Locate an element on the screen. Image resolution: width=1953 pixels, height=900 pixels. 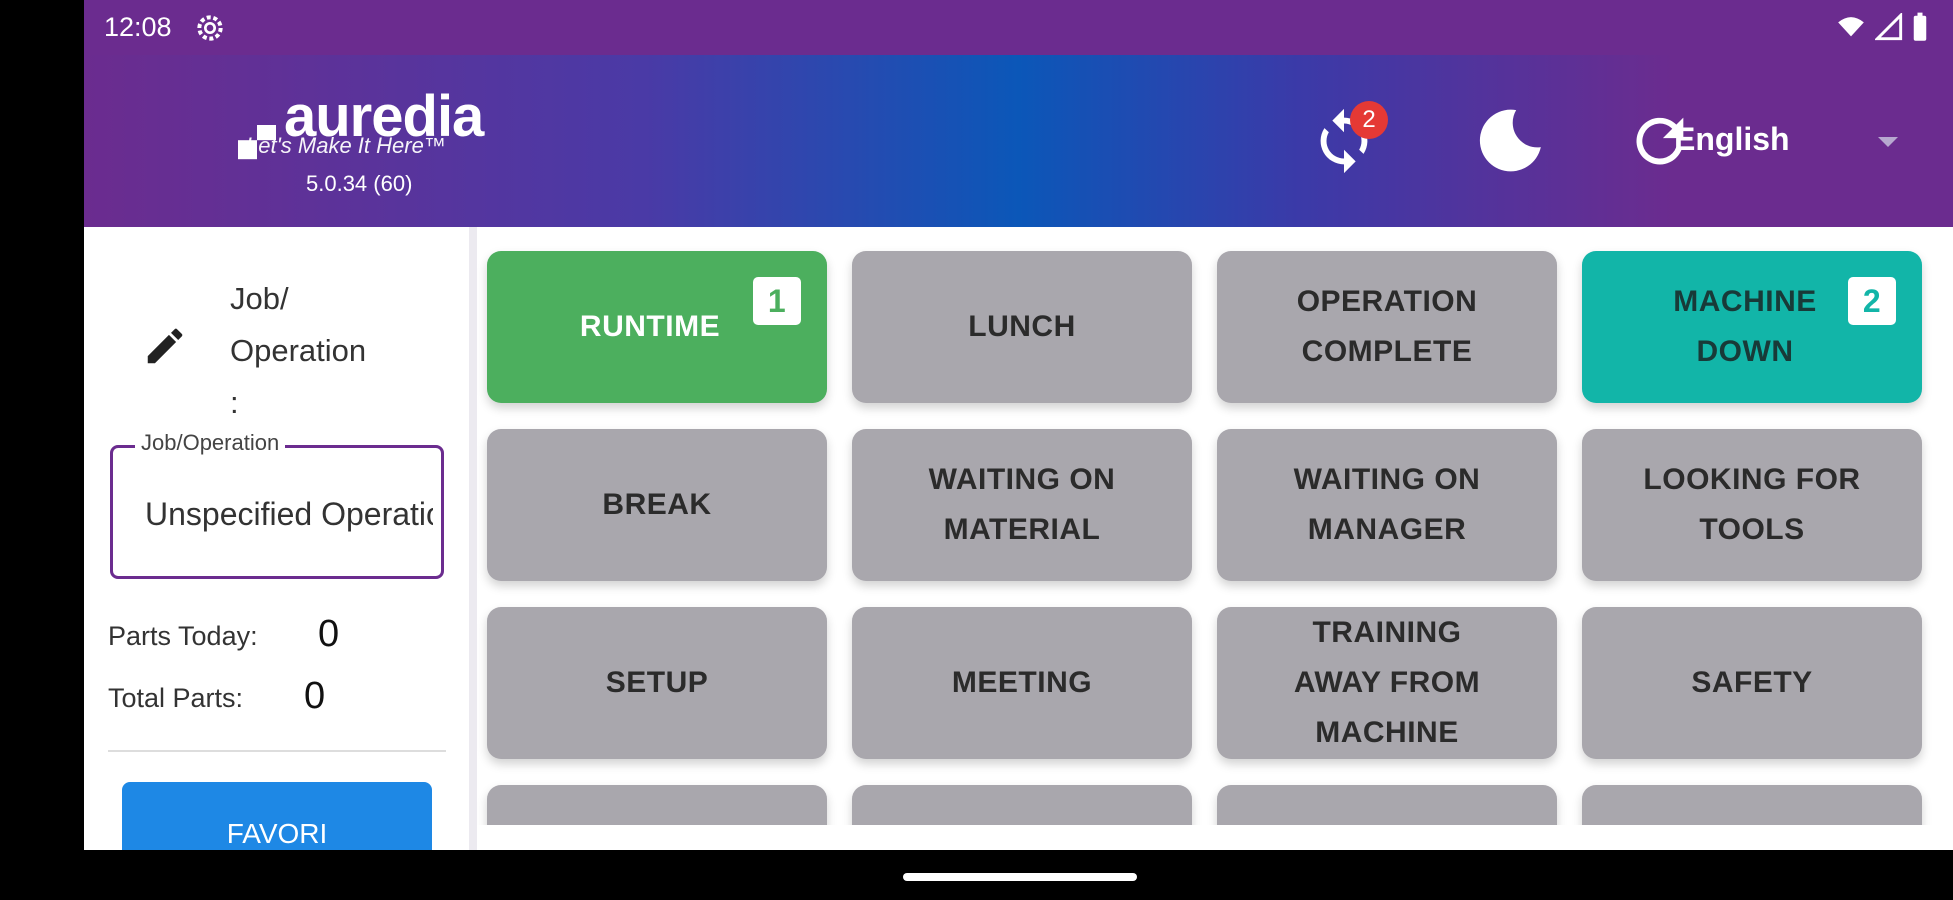
job-operation-value: Unspecified Operation is located at coordinates (289, 514).